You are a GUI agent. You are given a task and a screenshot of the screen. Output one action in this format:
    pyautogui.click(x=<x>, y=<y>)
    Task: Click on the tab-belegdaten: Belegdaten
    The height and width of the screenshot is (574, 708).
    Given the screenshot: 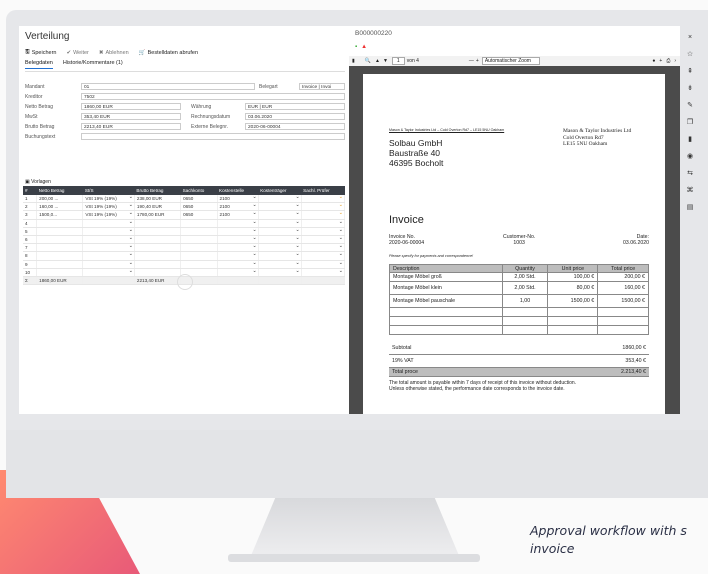 What is the action you would take?
    pyautogui.click(x=39, y=64)
    